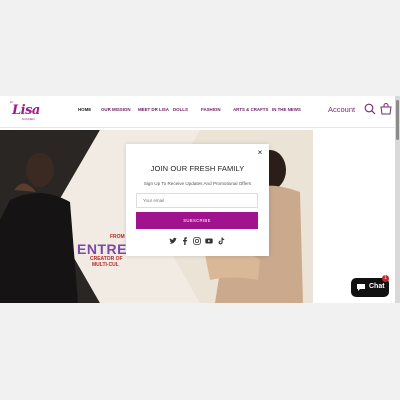 This screenshot has width=400, height=400. What do you see at coordinates (153, 109) in the screenshot?
I see `nav-meet-dr-lisa: MEET DR LISA` at bounding box center [153, 109].